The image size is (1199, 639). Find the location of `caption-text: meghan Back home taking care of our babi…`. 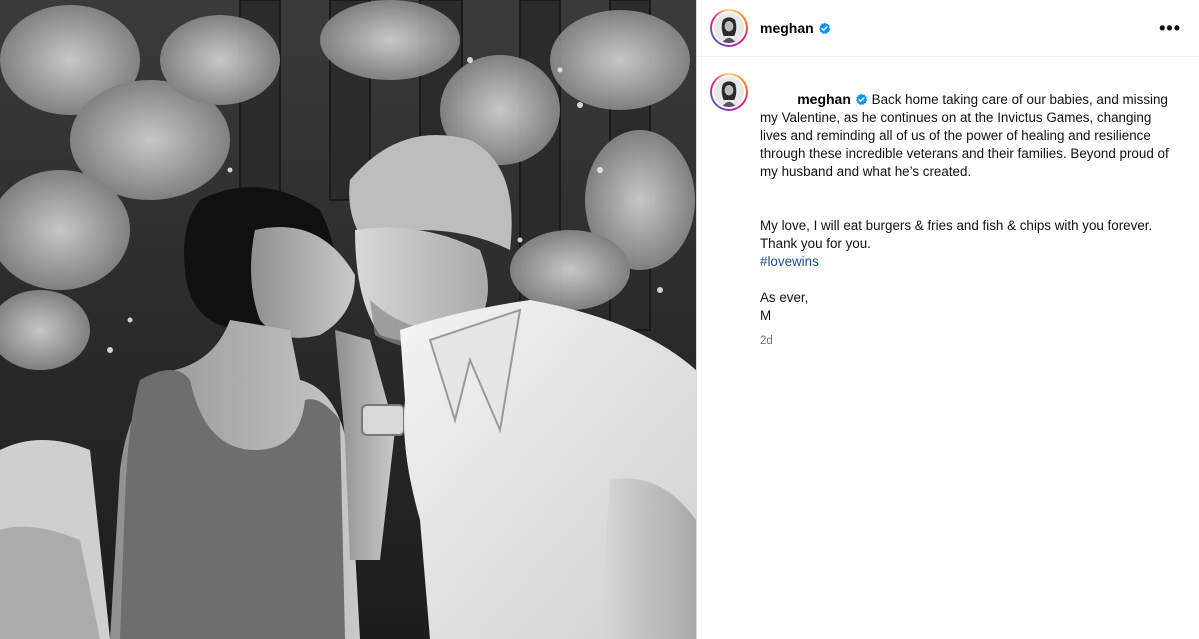

caption-text: meghan Back home taking care of our babi… is located at coordinates (965, 211).